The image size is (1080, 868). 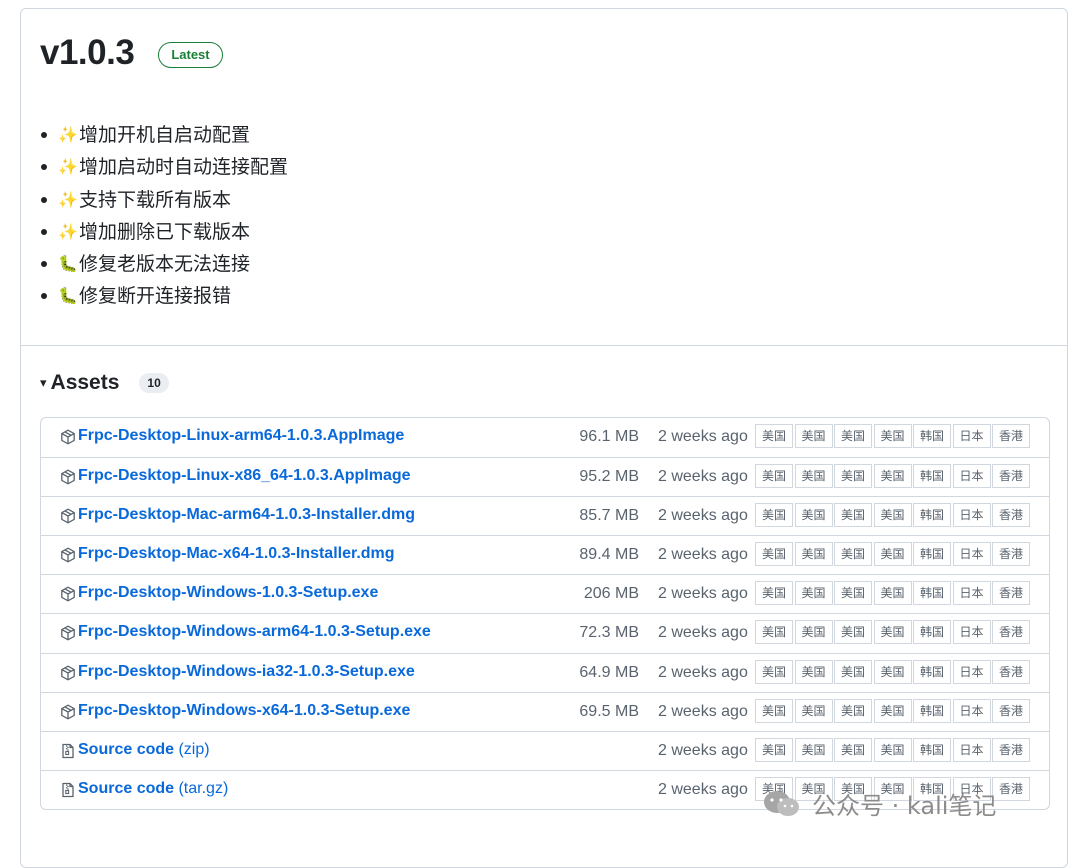 What do you see at coordinates (611, 594) in the screenshot?
I see `asset-size: 206 MB` at bounding box center [611, 594].